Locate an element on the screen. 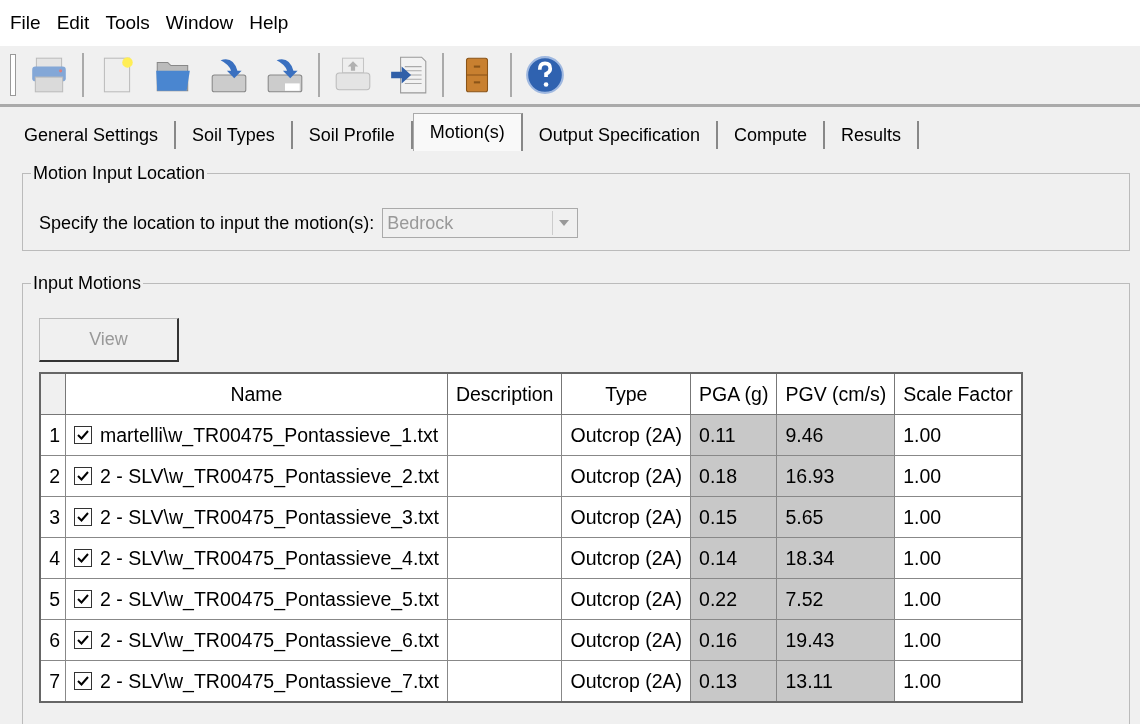 This screenshot has width=1140, height=724. table-cell: 13.11 is located at coordinates (835, 681).